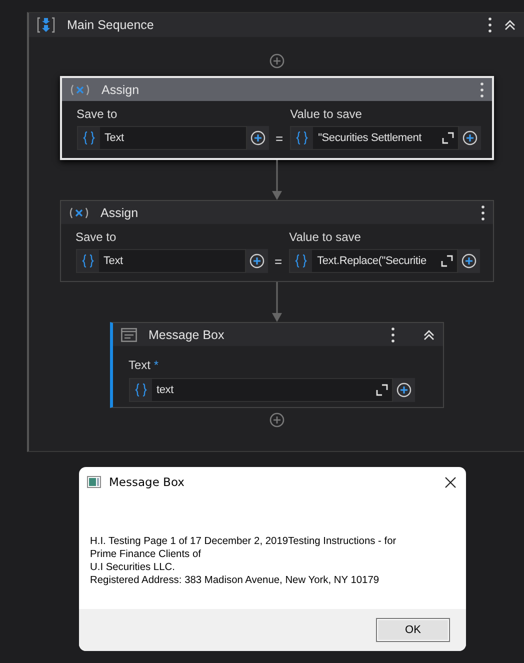  Describe the element at coordinates (128, 335) in the screenshot. I see `window-icon` at that location.